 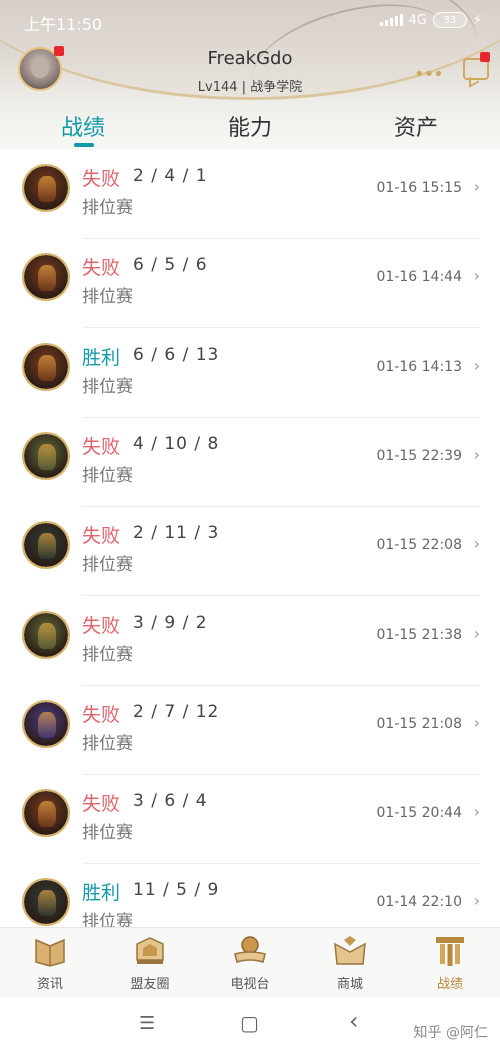 I want to click on status-indicators: 4G 33 ⚡, so click(x=430, y=20).